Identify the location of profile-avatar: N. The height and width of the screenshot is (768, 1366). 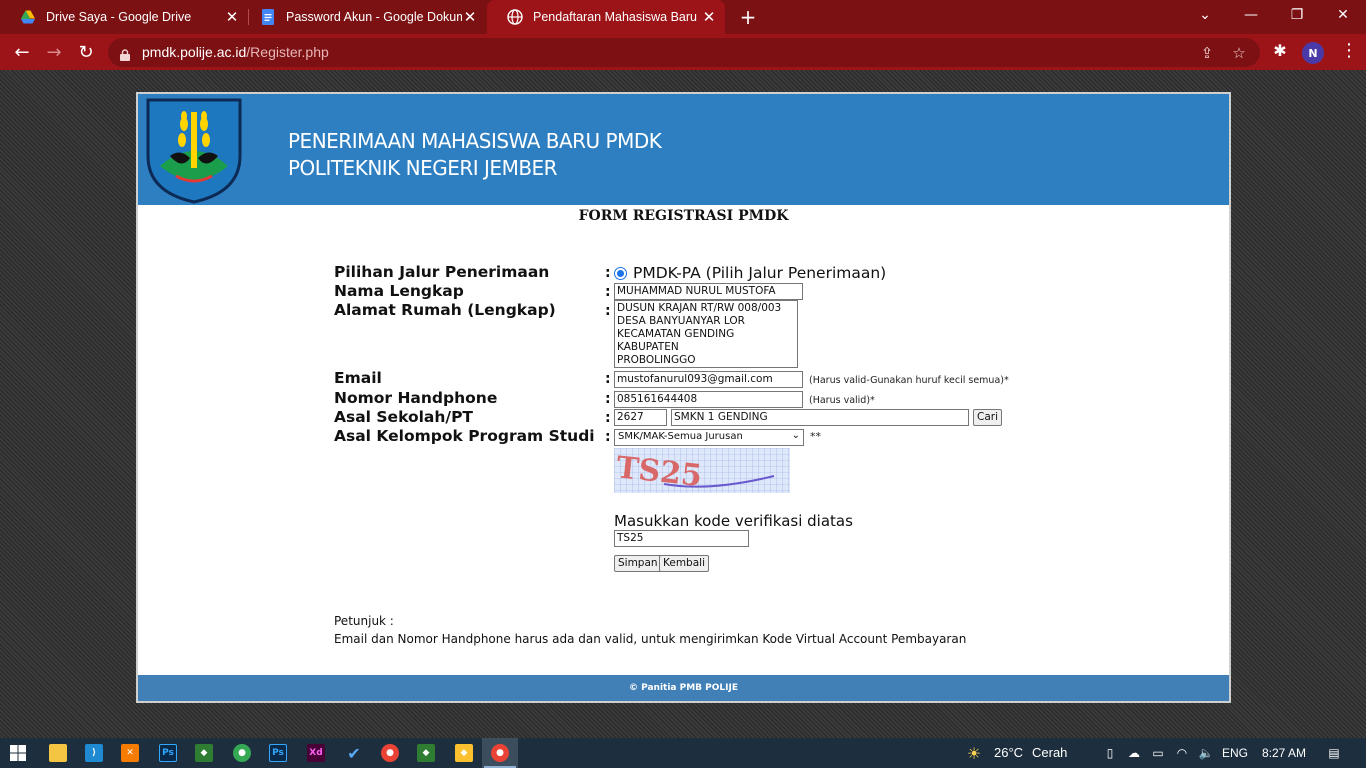
(1313, 53).